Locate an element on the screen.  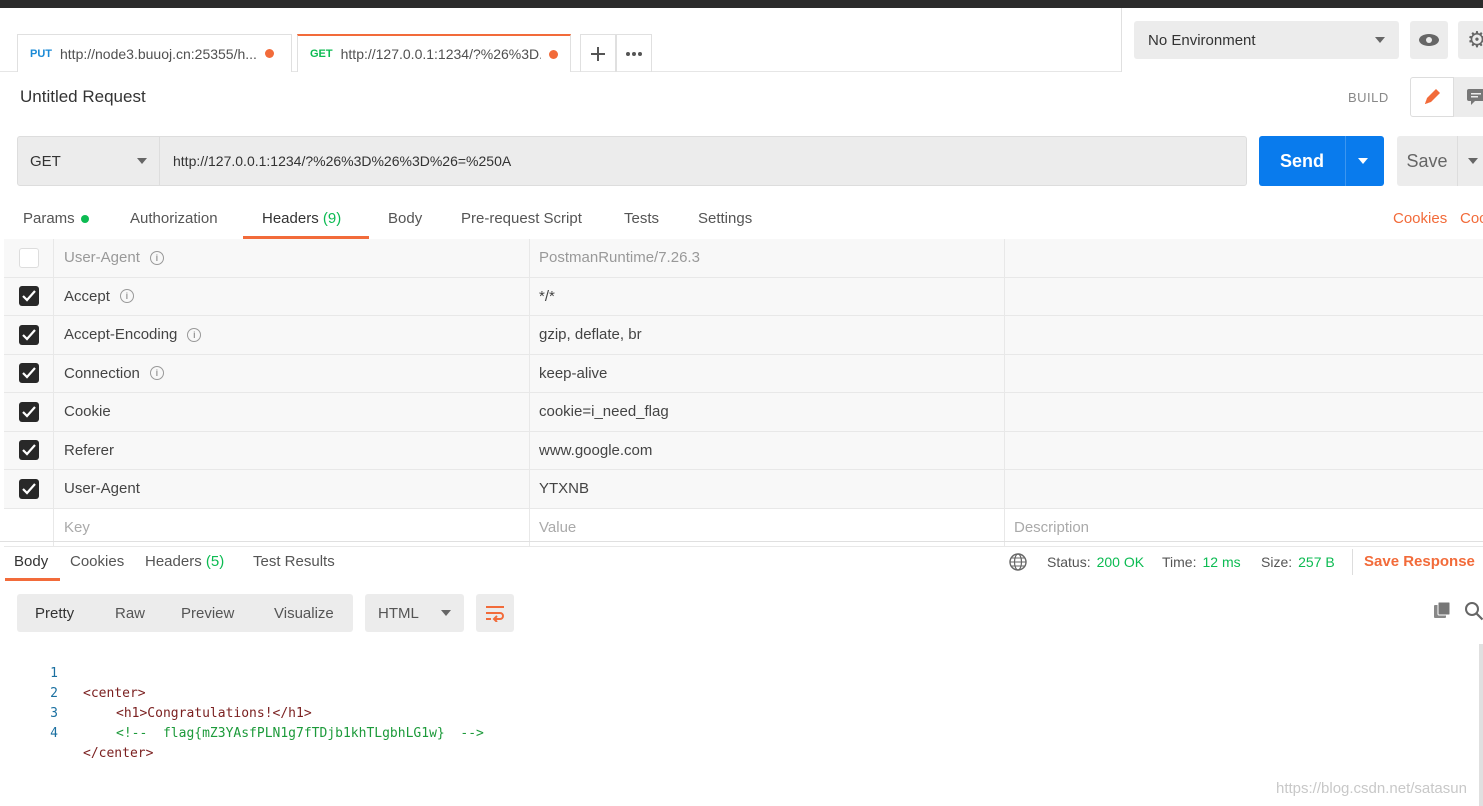
pencil-icon is located at coordinates (1432, 96).